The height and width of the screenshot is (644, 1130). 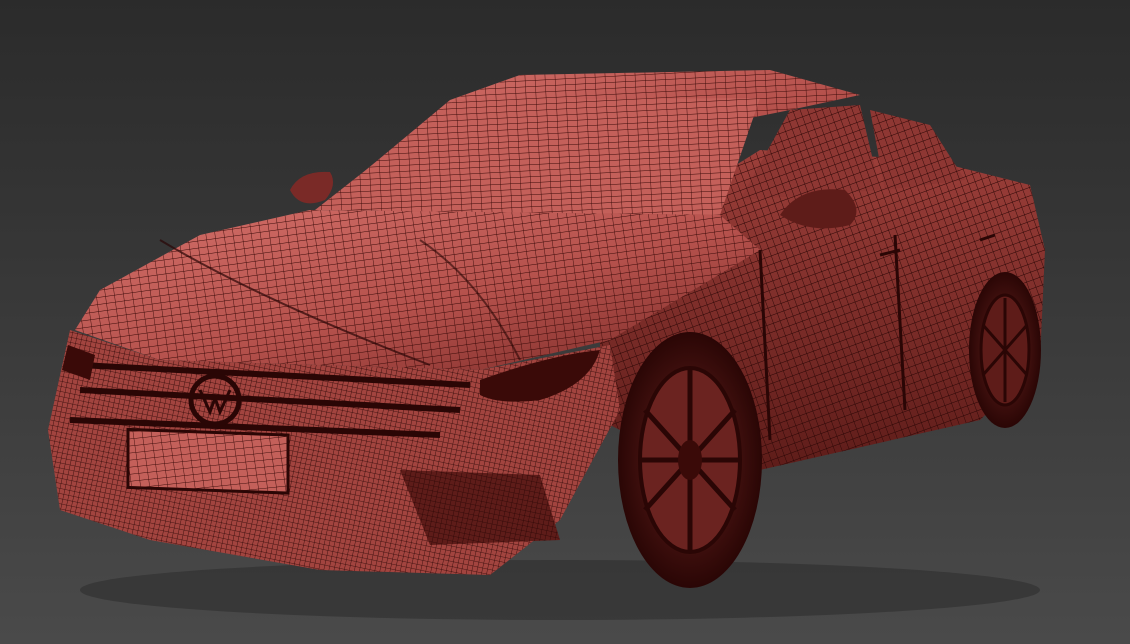 I want to click on windshield, so click(x=537, y=156).